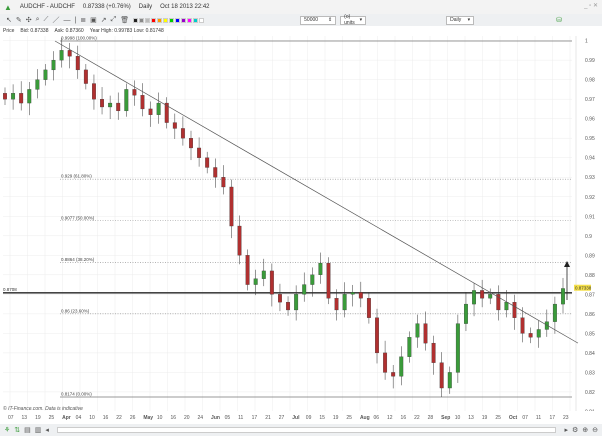 This screenshot has width=602, height=436. Describe the element at coordinates (353, 20) in the screenshot. I see `units-select: (o) units ▾` at that location.